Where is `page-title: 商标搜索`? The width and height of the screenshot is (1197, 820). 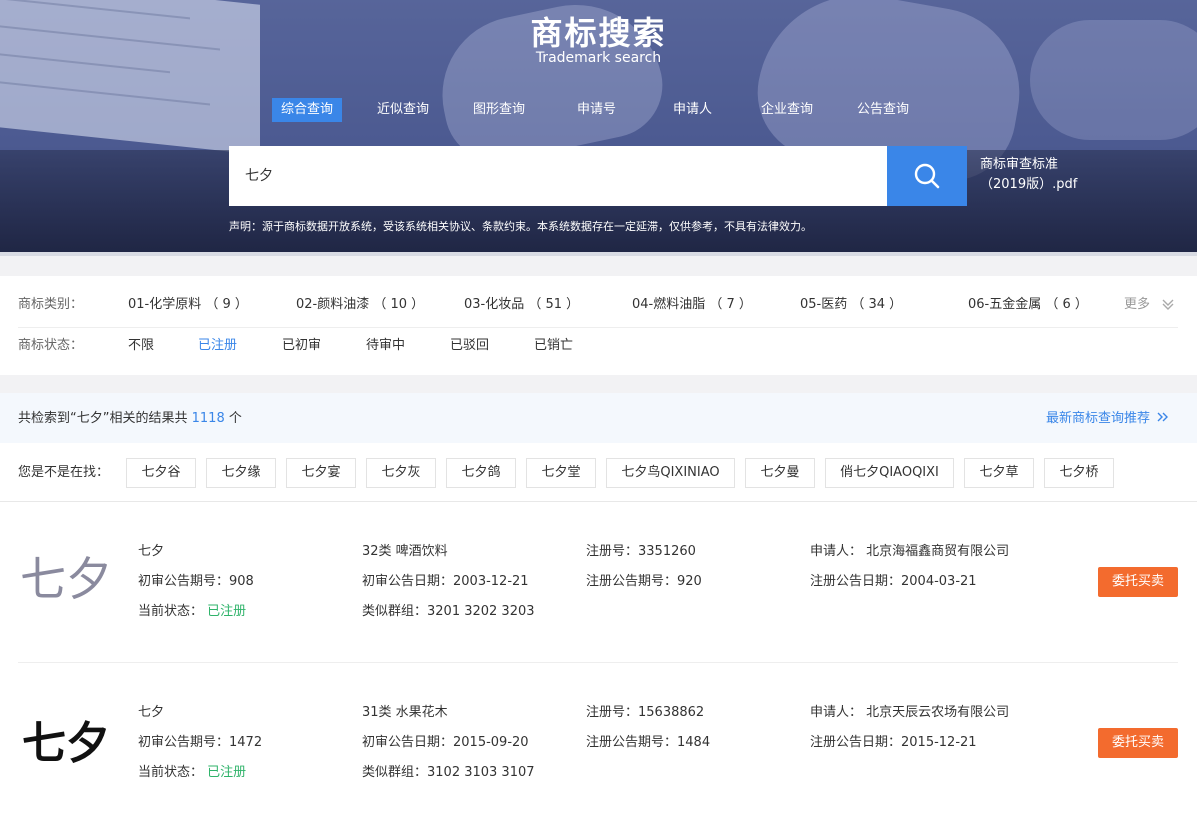
page-title: 商标搜索 is located at coordinates (598, 33).